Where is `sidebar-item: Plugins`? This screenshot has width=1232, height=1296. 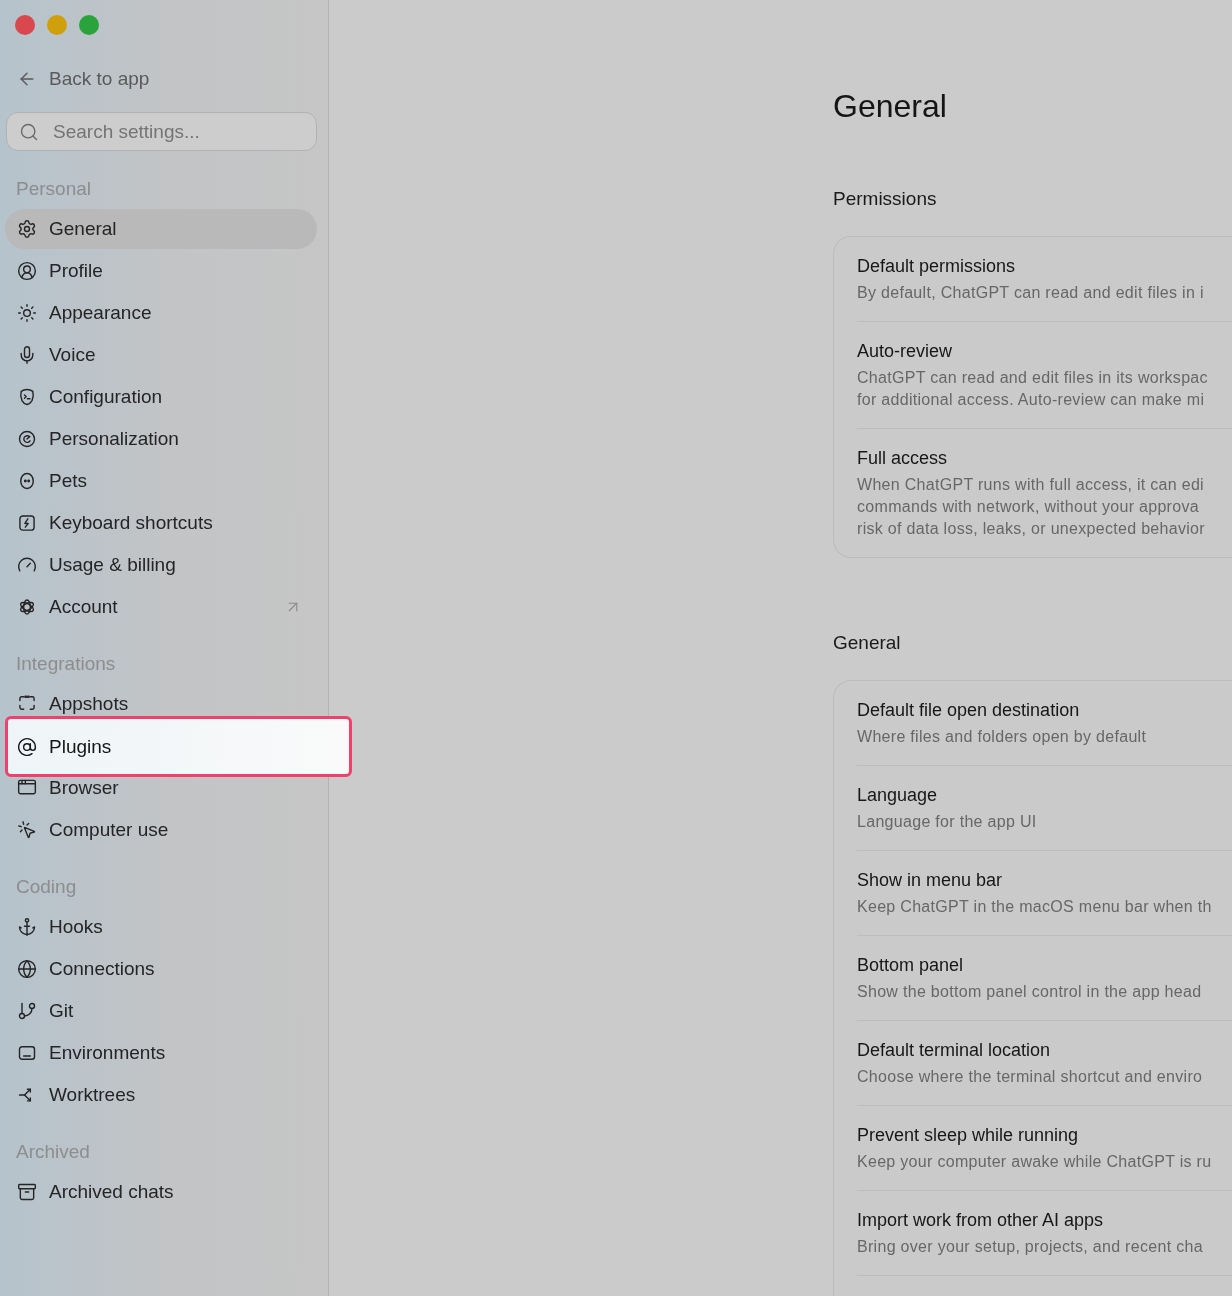
sidebar-item: Plugins is located at coordinates (178, 746).